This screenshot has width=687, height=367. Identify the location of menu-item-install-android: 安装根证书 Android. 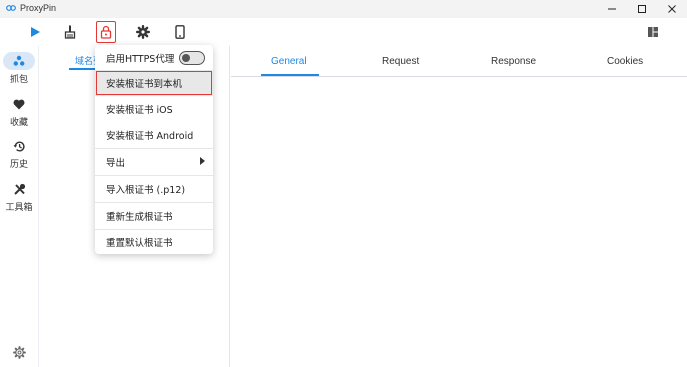
(154, 135).